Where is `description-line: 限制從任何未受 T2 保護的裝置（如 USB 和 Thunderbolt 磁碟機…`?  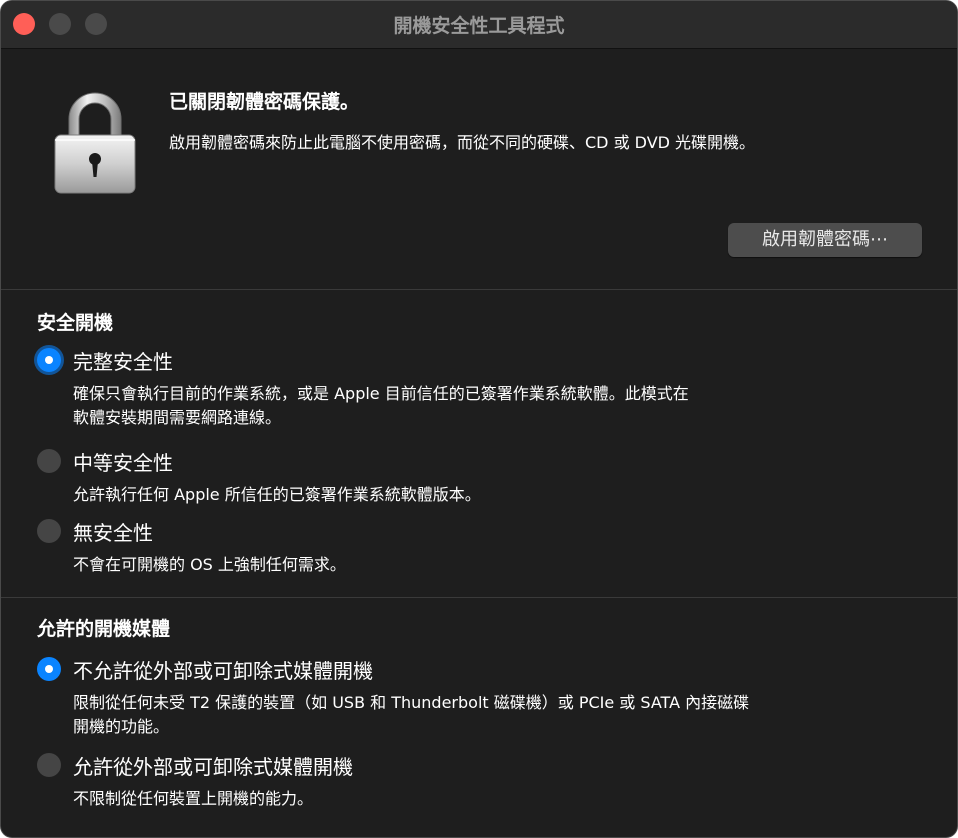 description-line: 限制從任何未受 T2 保護的裝置（如 USB 和 Thunderbolt 磁碟機… is located at coordinates (411, 702).